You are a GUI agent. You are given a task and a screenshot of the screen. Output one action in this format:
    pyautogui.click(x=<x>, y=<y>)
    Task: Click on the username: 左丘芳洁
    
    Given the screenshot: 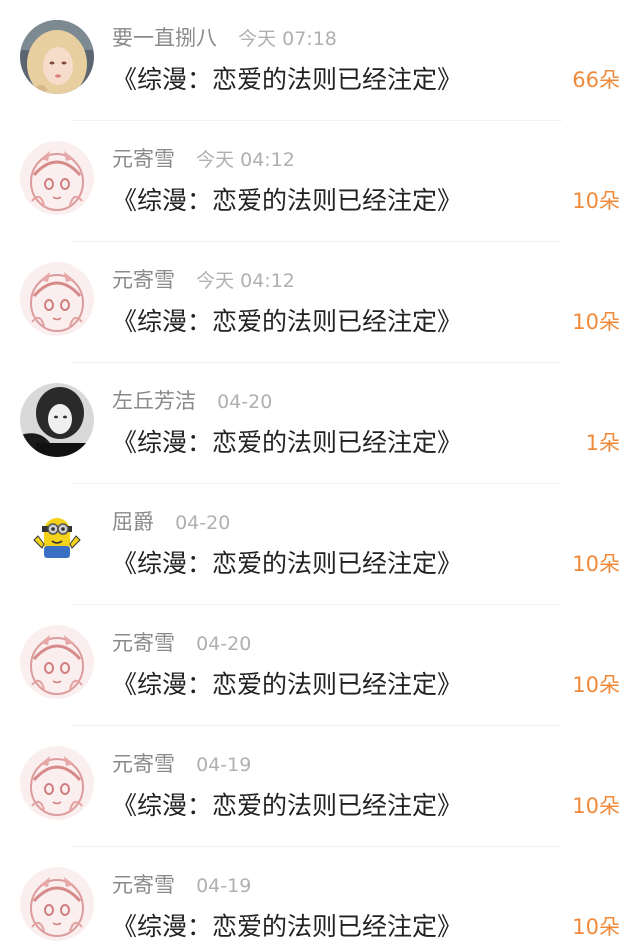 What is the action you would take?
    pyautogui.click(x=154, y=401)
    